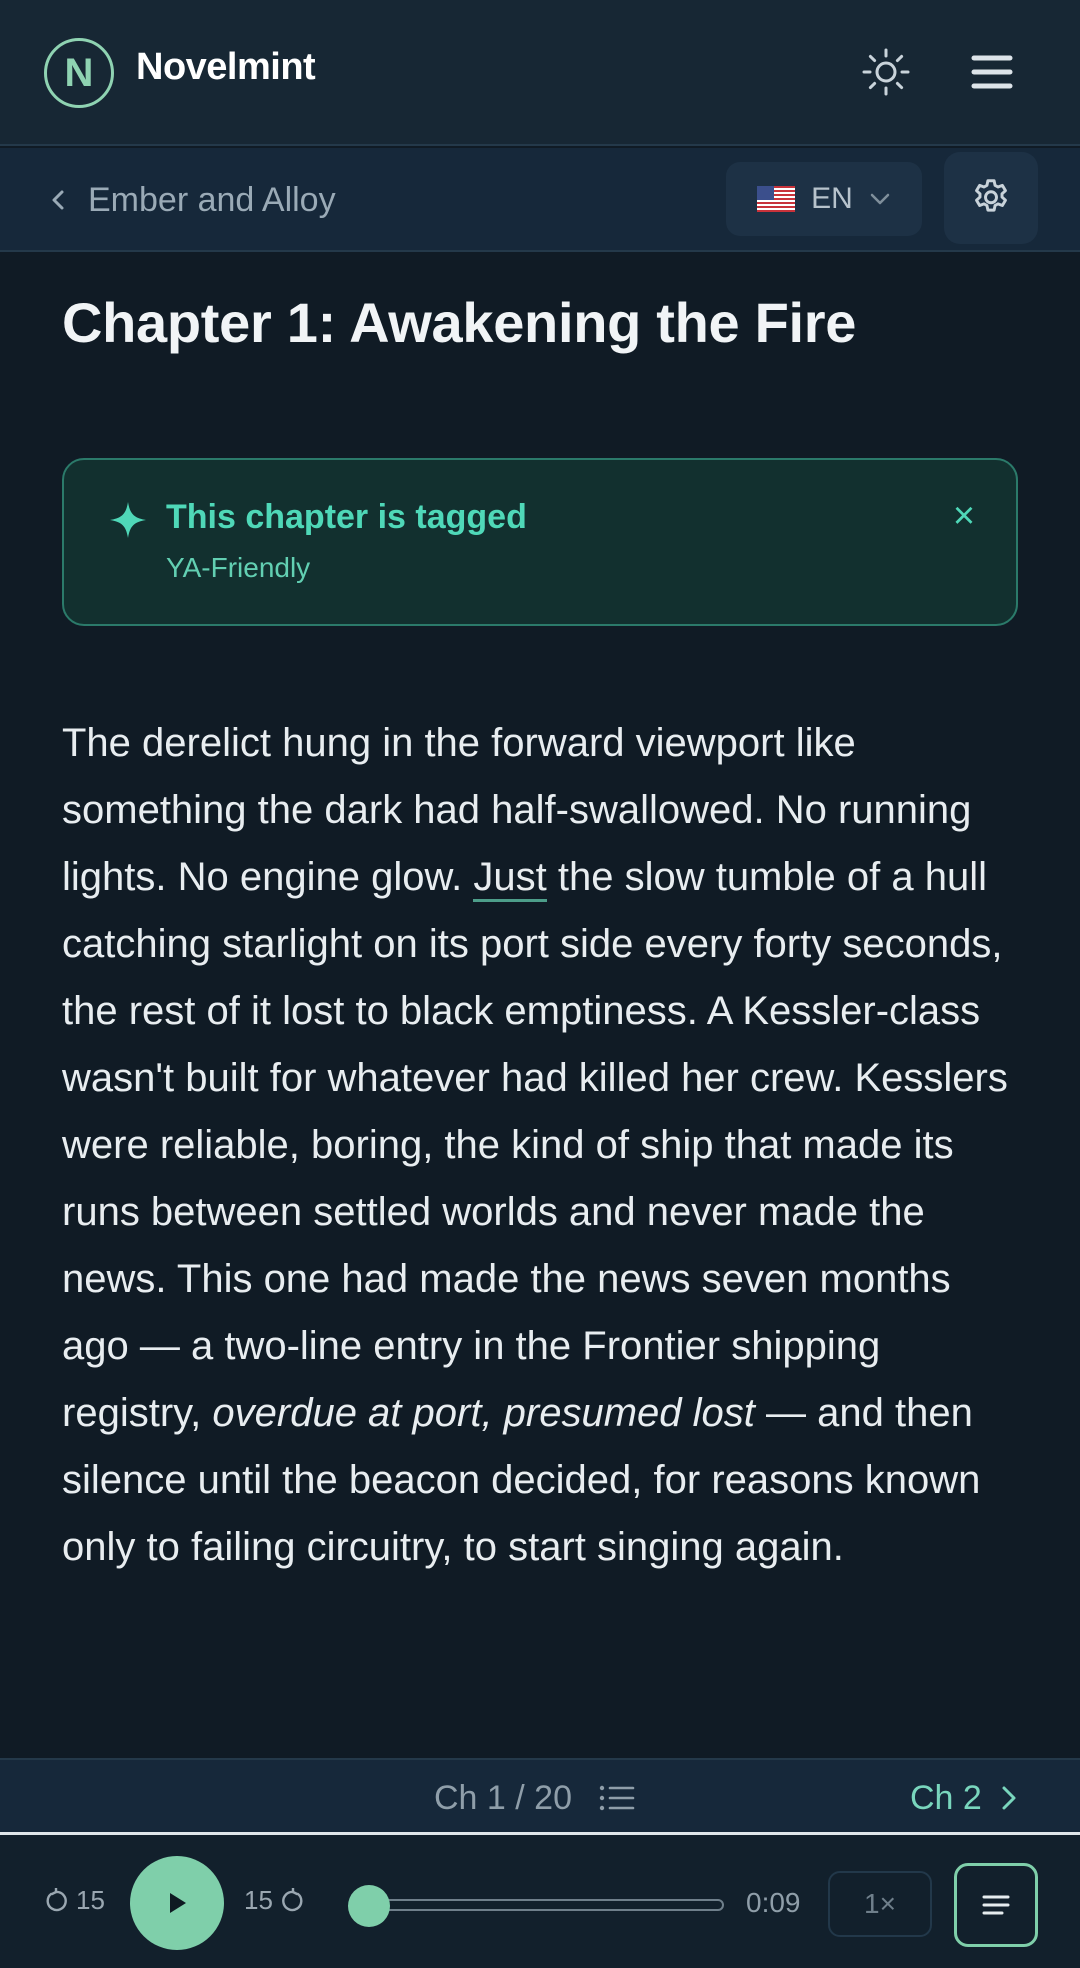 Image resolution: width=1080 pixels, height=1968 pixels. Describe the element at coordinates (56, 1899) in the screenshot. I see `rewind-icon` at that location.